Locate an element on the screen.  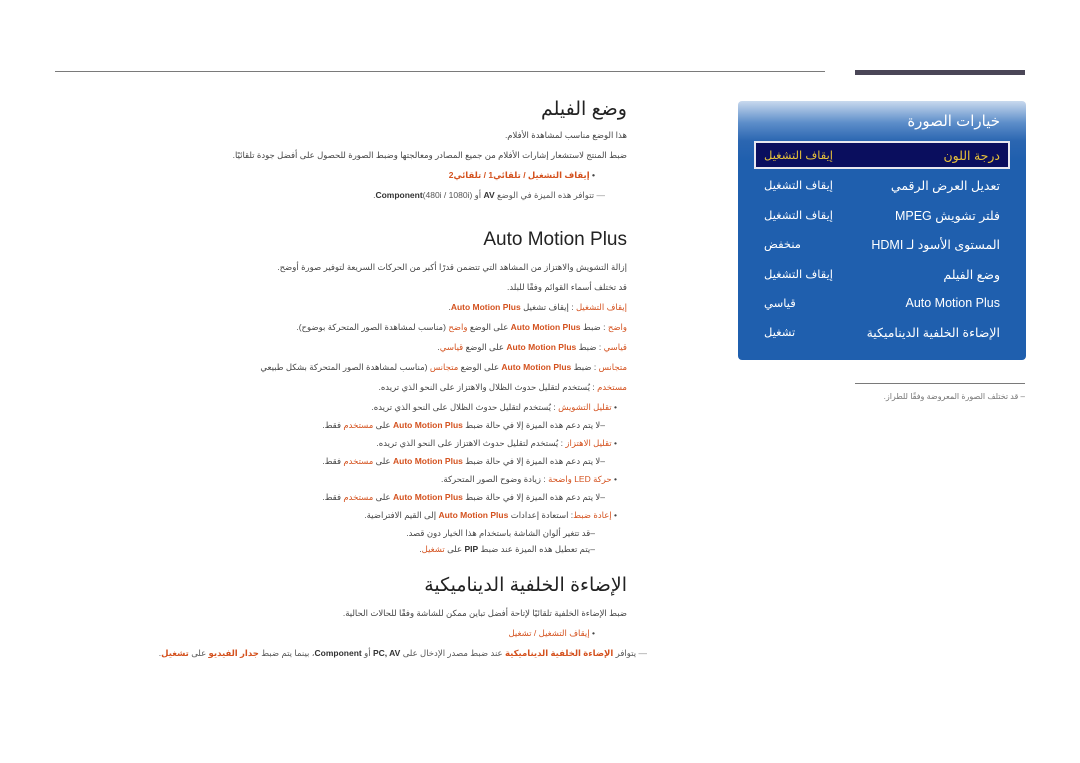
menu-item-color-tone: درجة اللون إيقاف التشغيل is located at coordinates (882, 155).